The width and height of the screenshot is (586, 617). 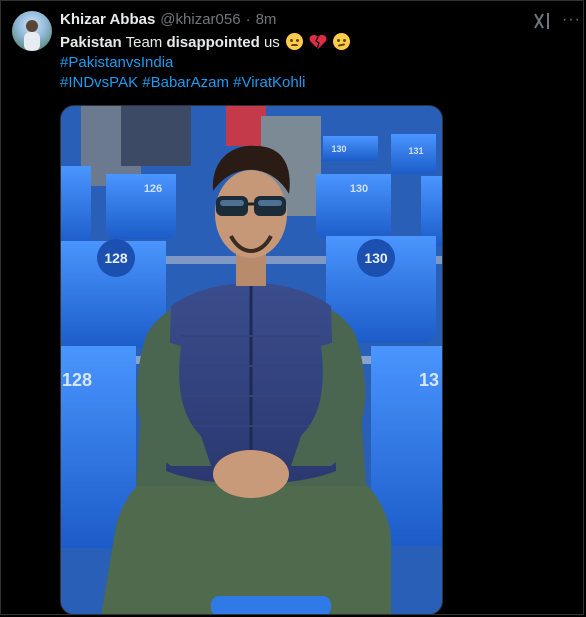 What do you see at coordinates (91, 42) in the screenshot?
I see `text-pakistan: Pakistan` at bounding box center [91, 42].